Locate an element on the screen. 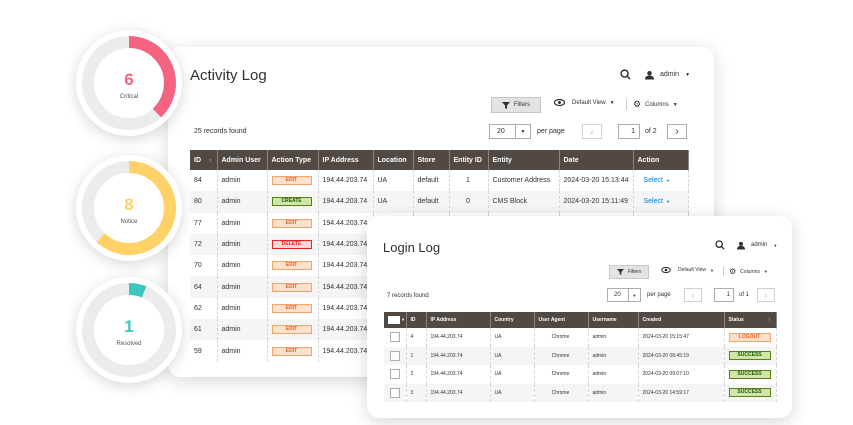  cell-action-type: DELETE is located at coordinates (293, 244).